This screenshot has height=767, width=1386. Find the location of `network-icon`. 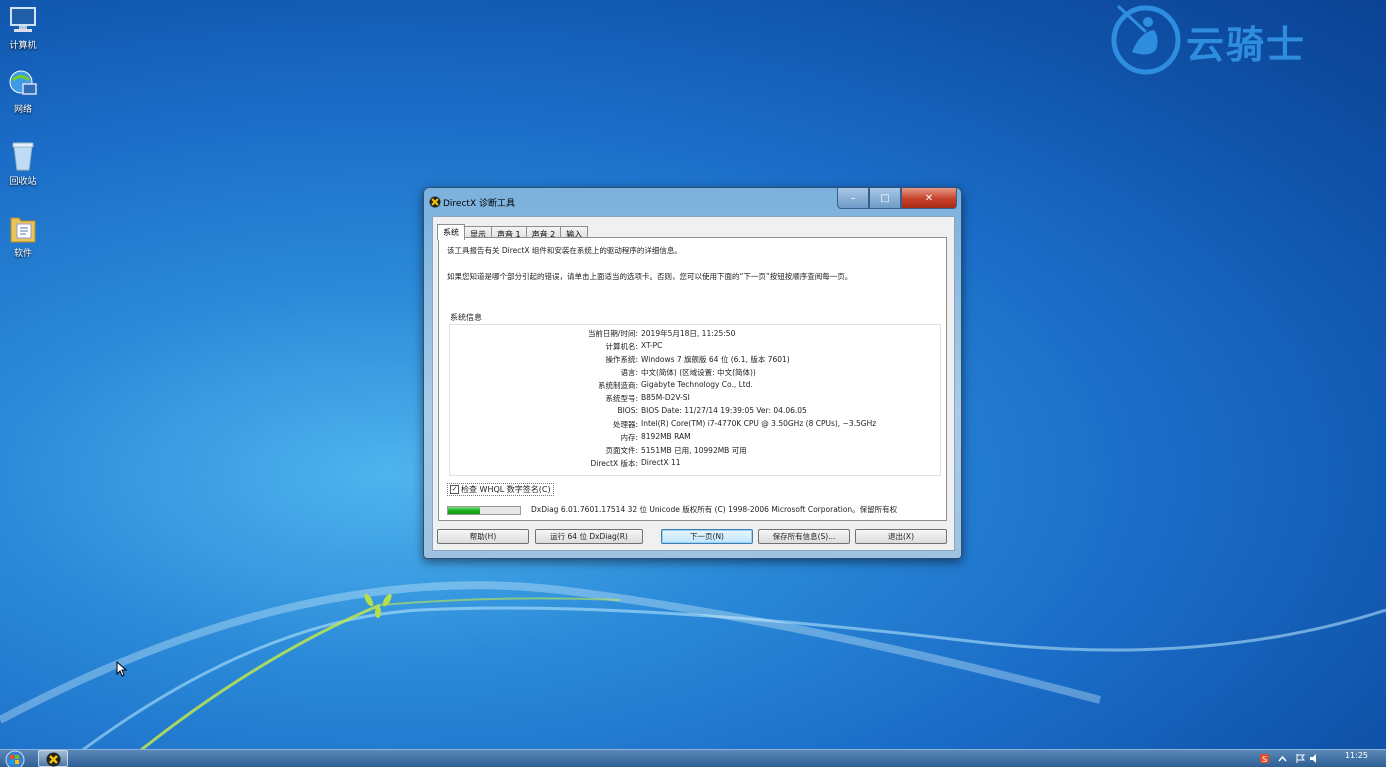

network-icon is located at coordinates (23, 84).